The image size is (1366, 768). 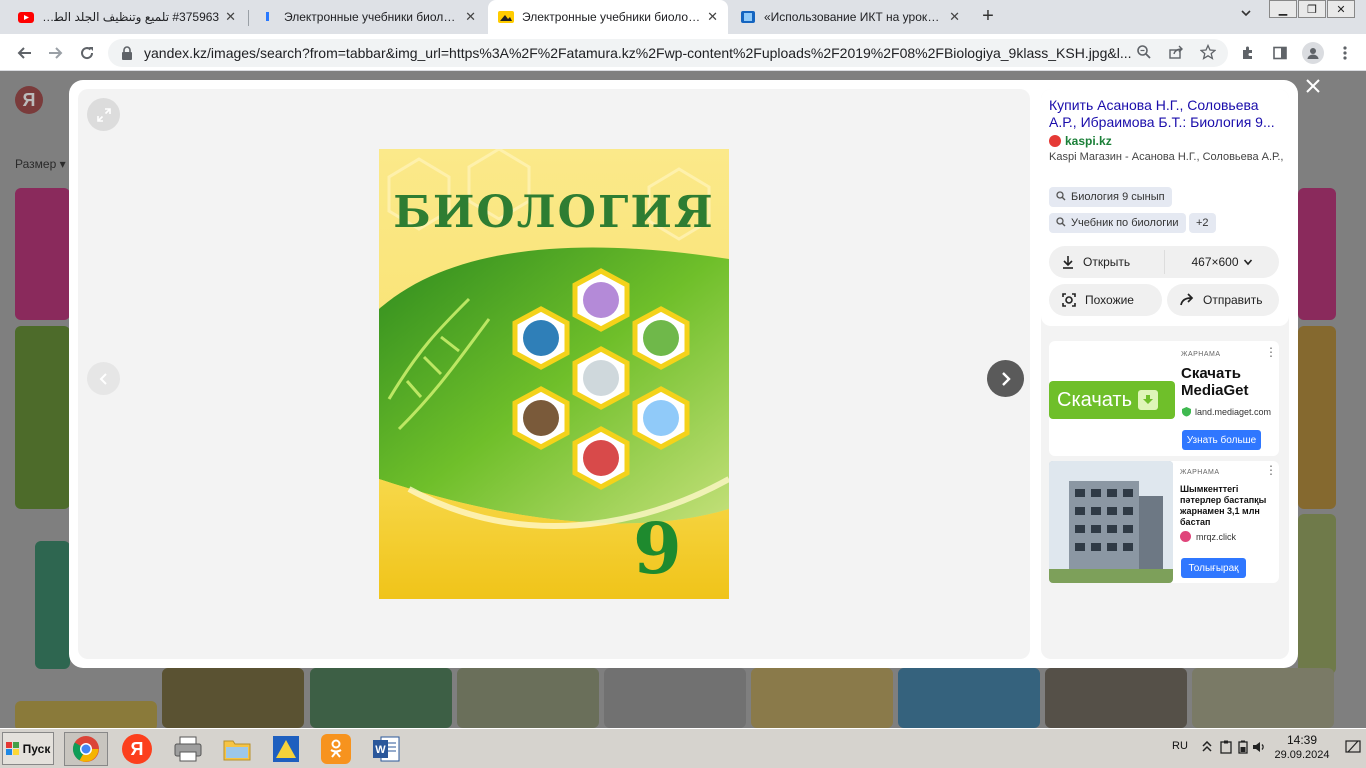 What do you see at coordinates (29, 100) in the screenshot?
I see `yandex-logo: Я` at bounding box center [29, 100].